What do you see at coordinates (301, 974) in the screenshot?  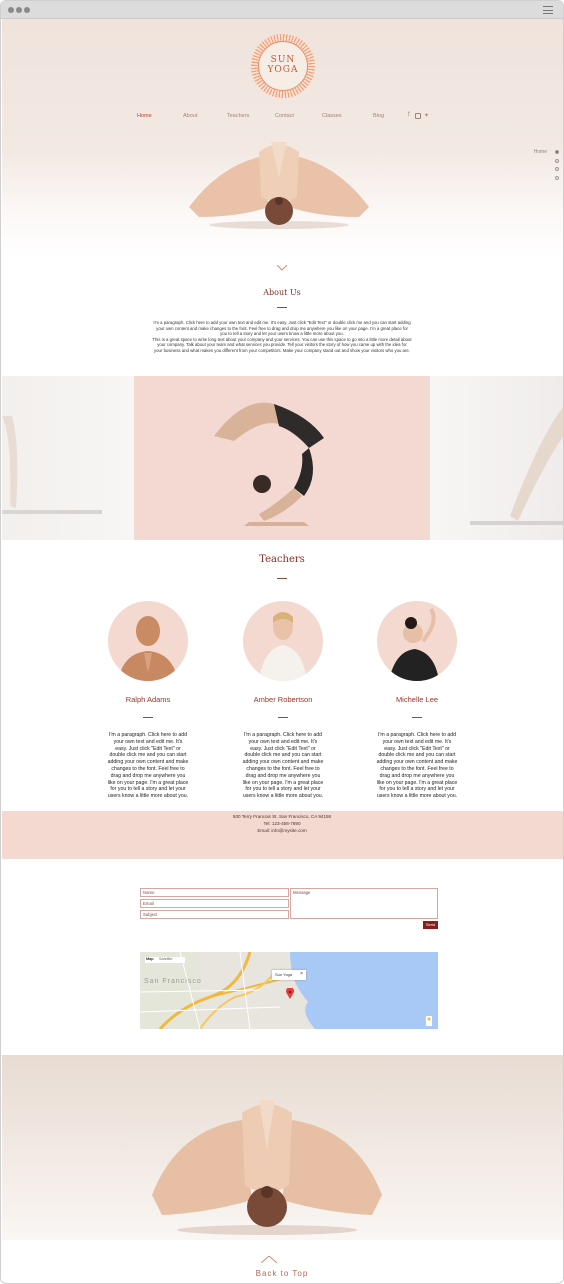 I see `close-icon: ×` at bounding box center [301, 974].